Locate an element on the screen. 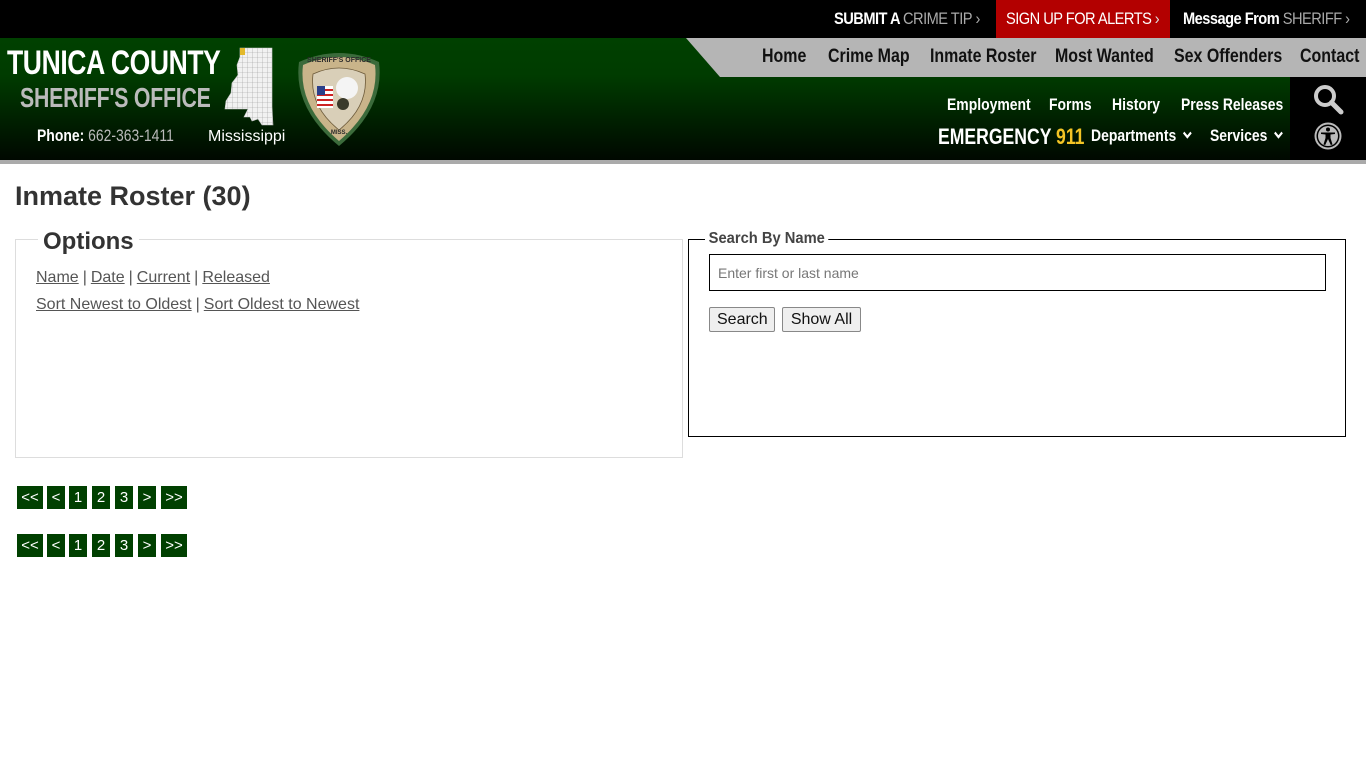 This screenshot has height=768, width=1366. message-from-sheriff-link: Message From SHERIFF › is located at coordinates (1266, 19).